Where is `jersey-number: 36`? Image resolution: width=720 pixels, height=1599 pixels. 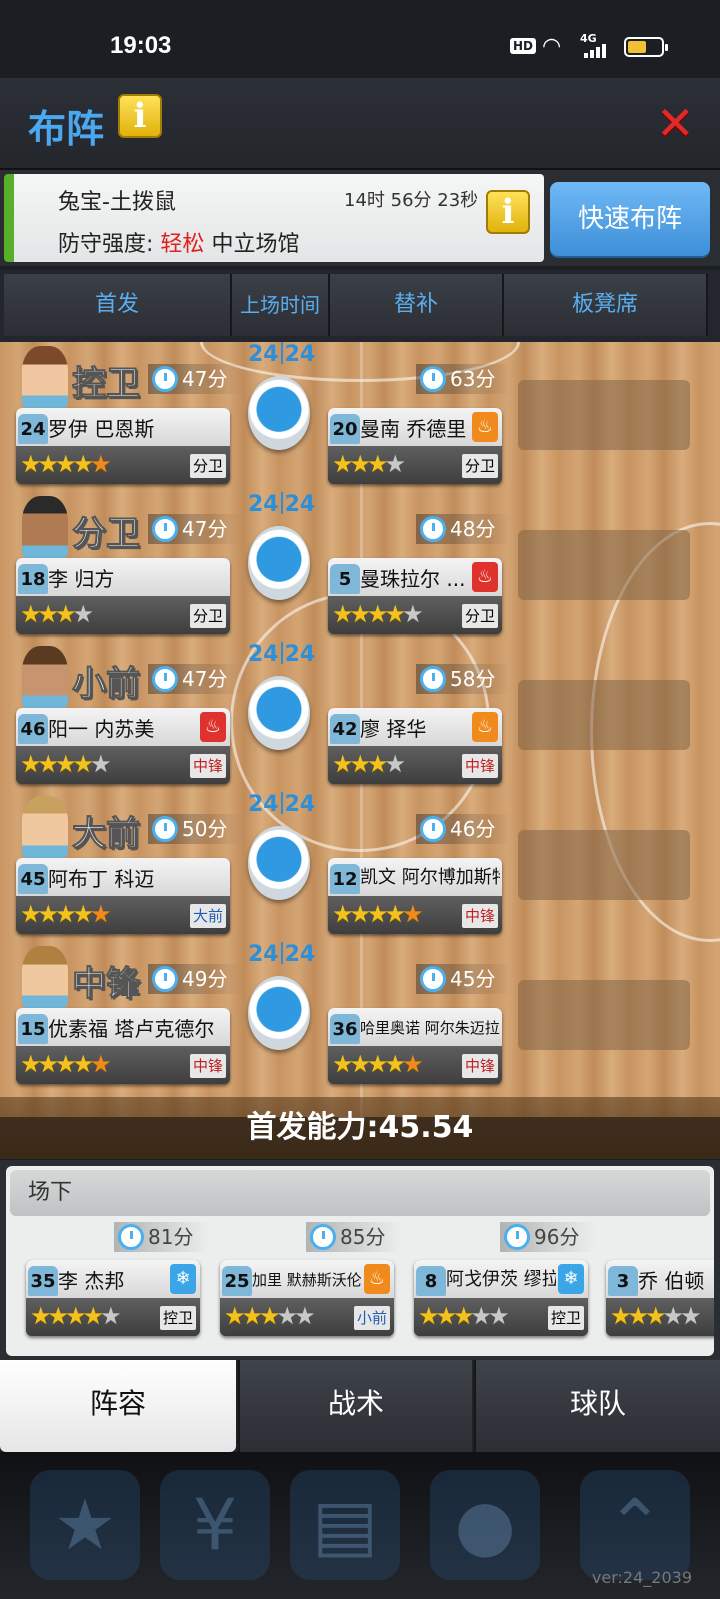
jersey-number: 36 is located at coordinates (345, 1029).